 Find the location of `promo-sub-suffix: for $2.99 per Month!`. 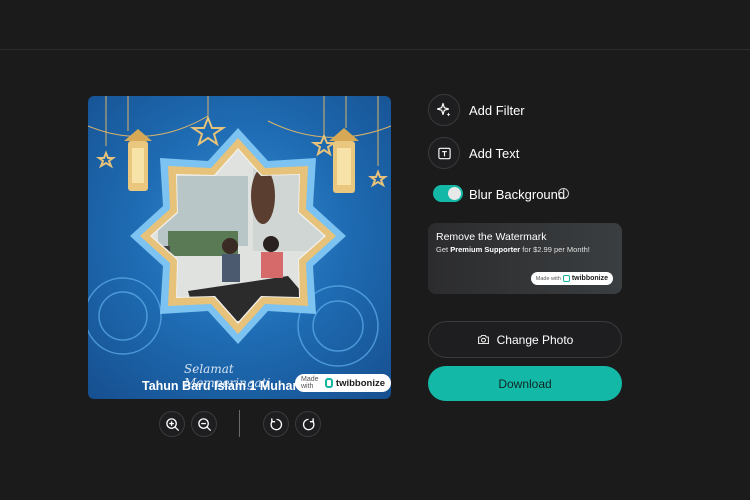

promo-sub-suffix: for $2.99 per Month! is located at coordinates (555, 249).